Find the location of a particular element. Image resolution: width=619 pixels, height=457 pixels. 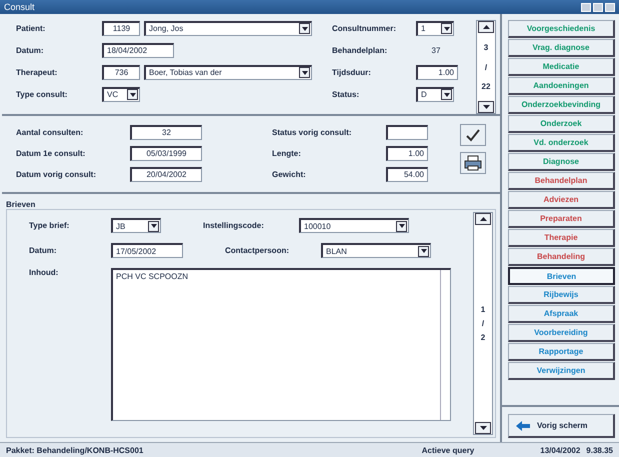

nav-button: Diagnose is located at coordinates (561, 162).